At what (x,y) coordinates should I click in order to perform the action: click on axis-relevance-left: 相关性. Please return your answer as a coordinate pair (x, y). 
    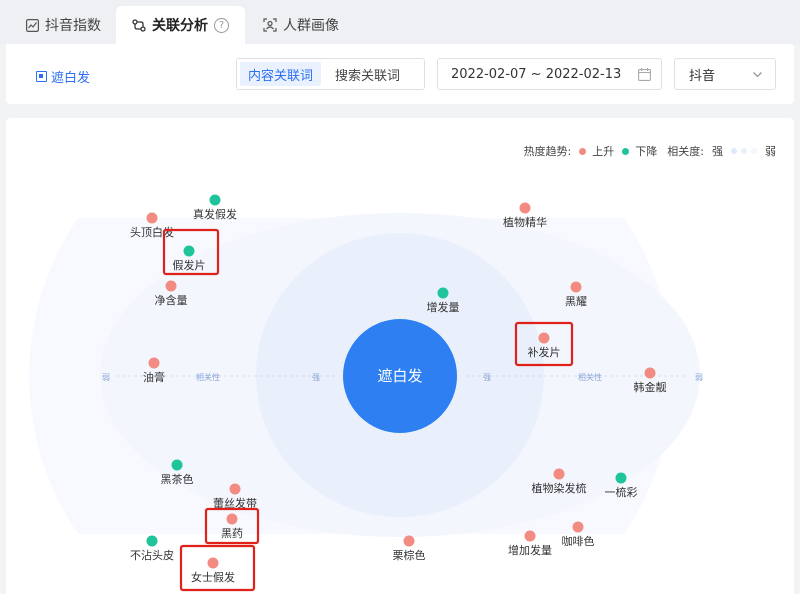
    Looking at the image, I should click on (208, 377).